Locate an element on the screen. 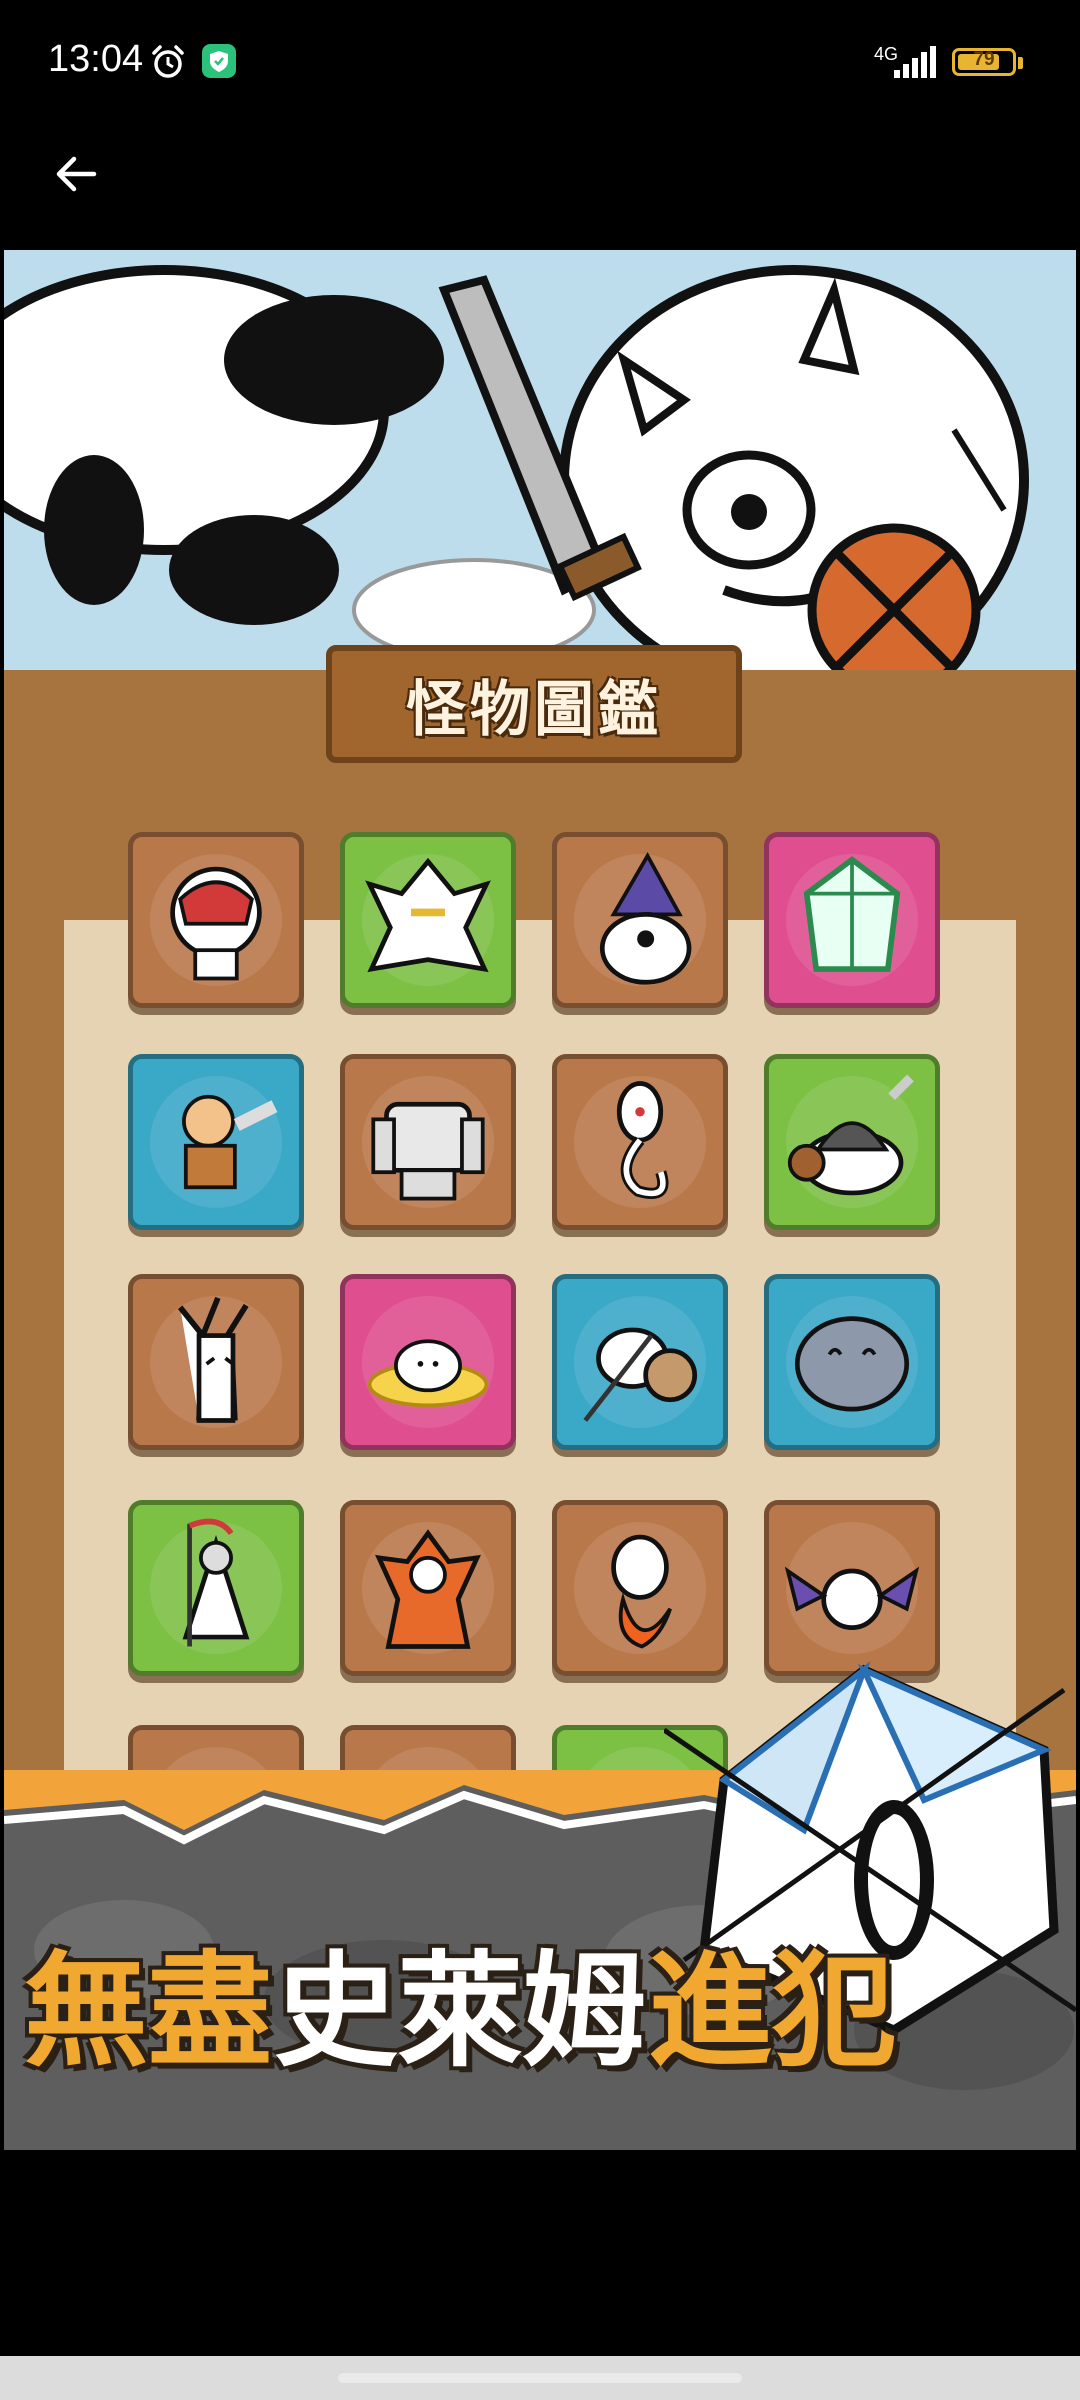 The image size is (1080, 2400). battery-icon: 79 is located at coordinates (984, 62).